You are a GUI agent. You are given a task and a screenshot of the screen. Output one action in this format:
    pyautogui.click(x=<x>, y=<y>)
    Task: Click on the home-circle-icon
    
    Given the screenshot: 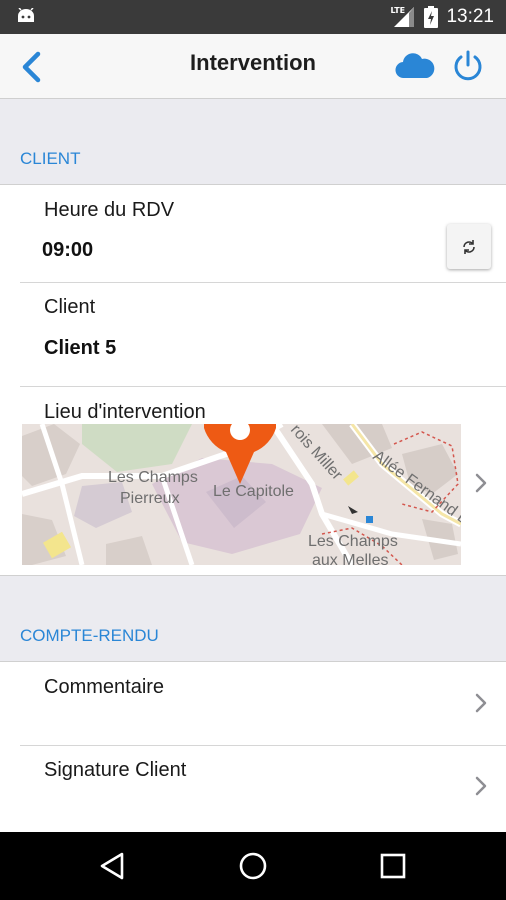 What is the action you would take?
    pyautogui.click(x=253, y=866)
    